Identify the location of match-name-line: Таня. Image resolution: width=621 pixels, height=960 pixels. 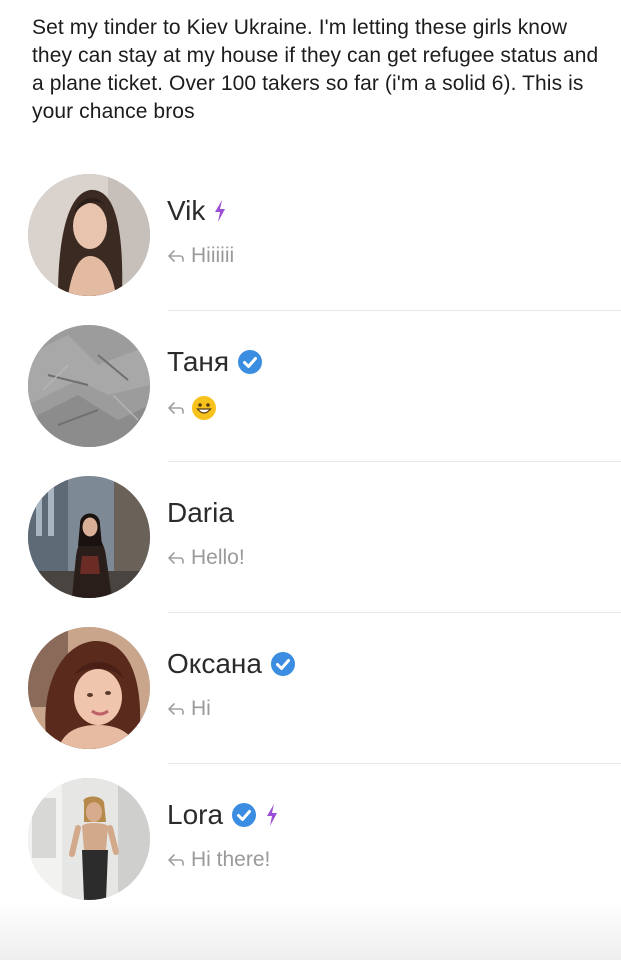
(215, 362).